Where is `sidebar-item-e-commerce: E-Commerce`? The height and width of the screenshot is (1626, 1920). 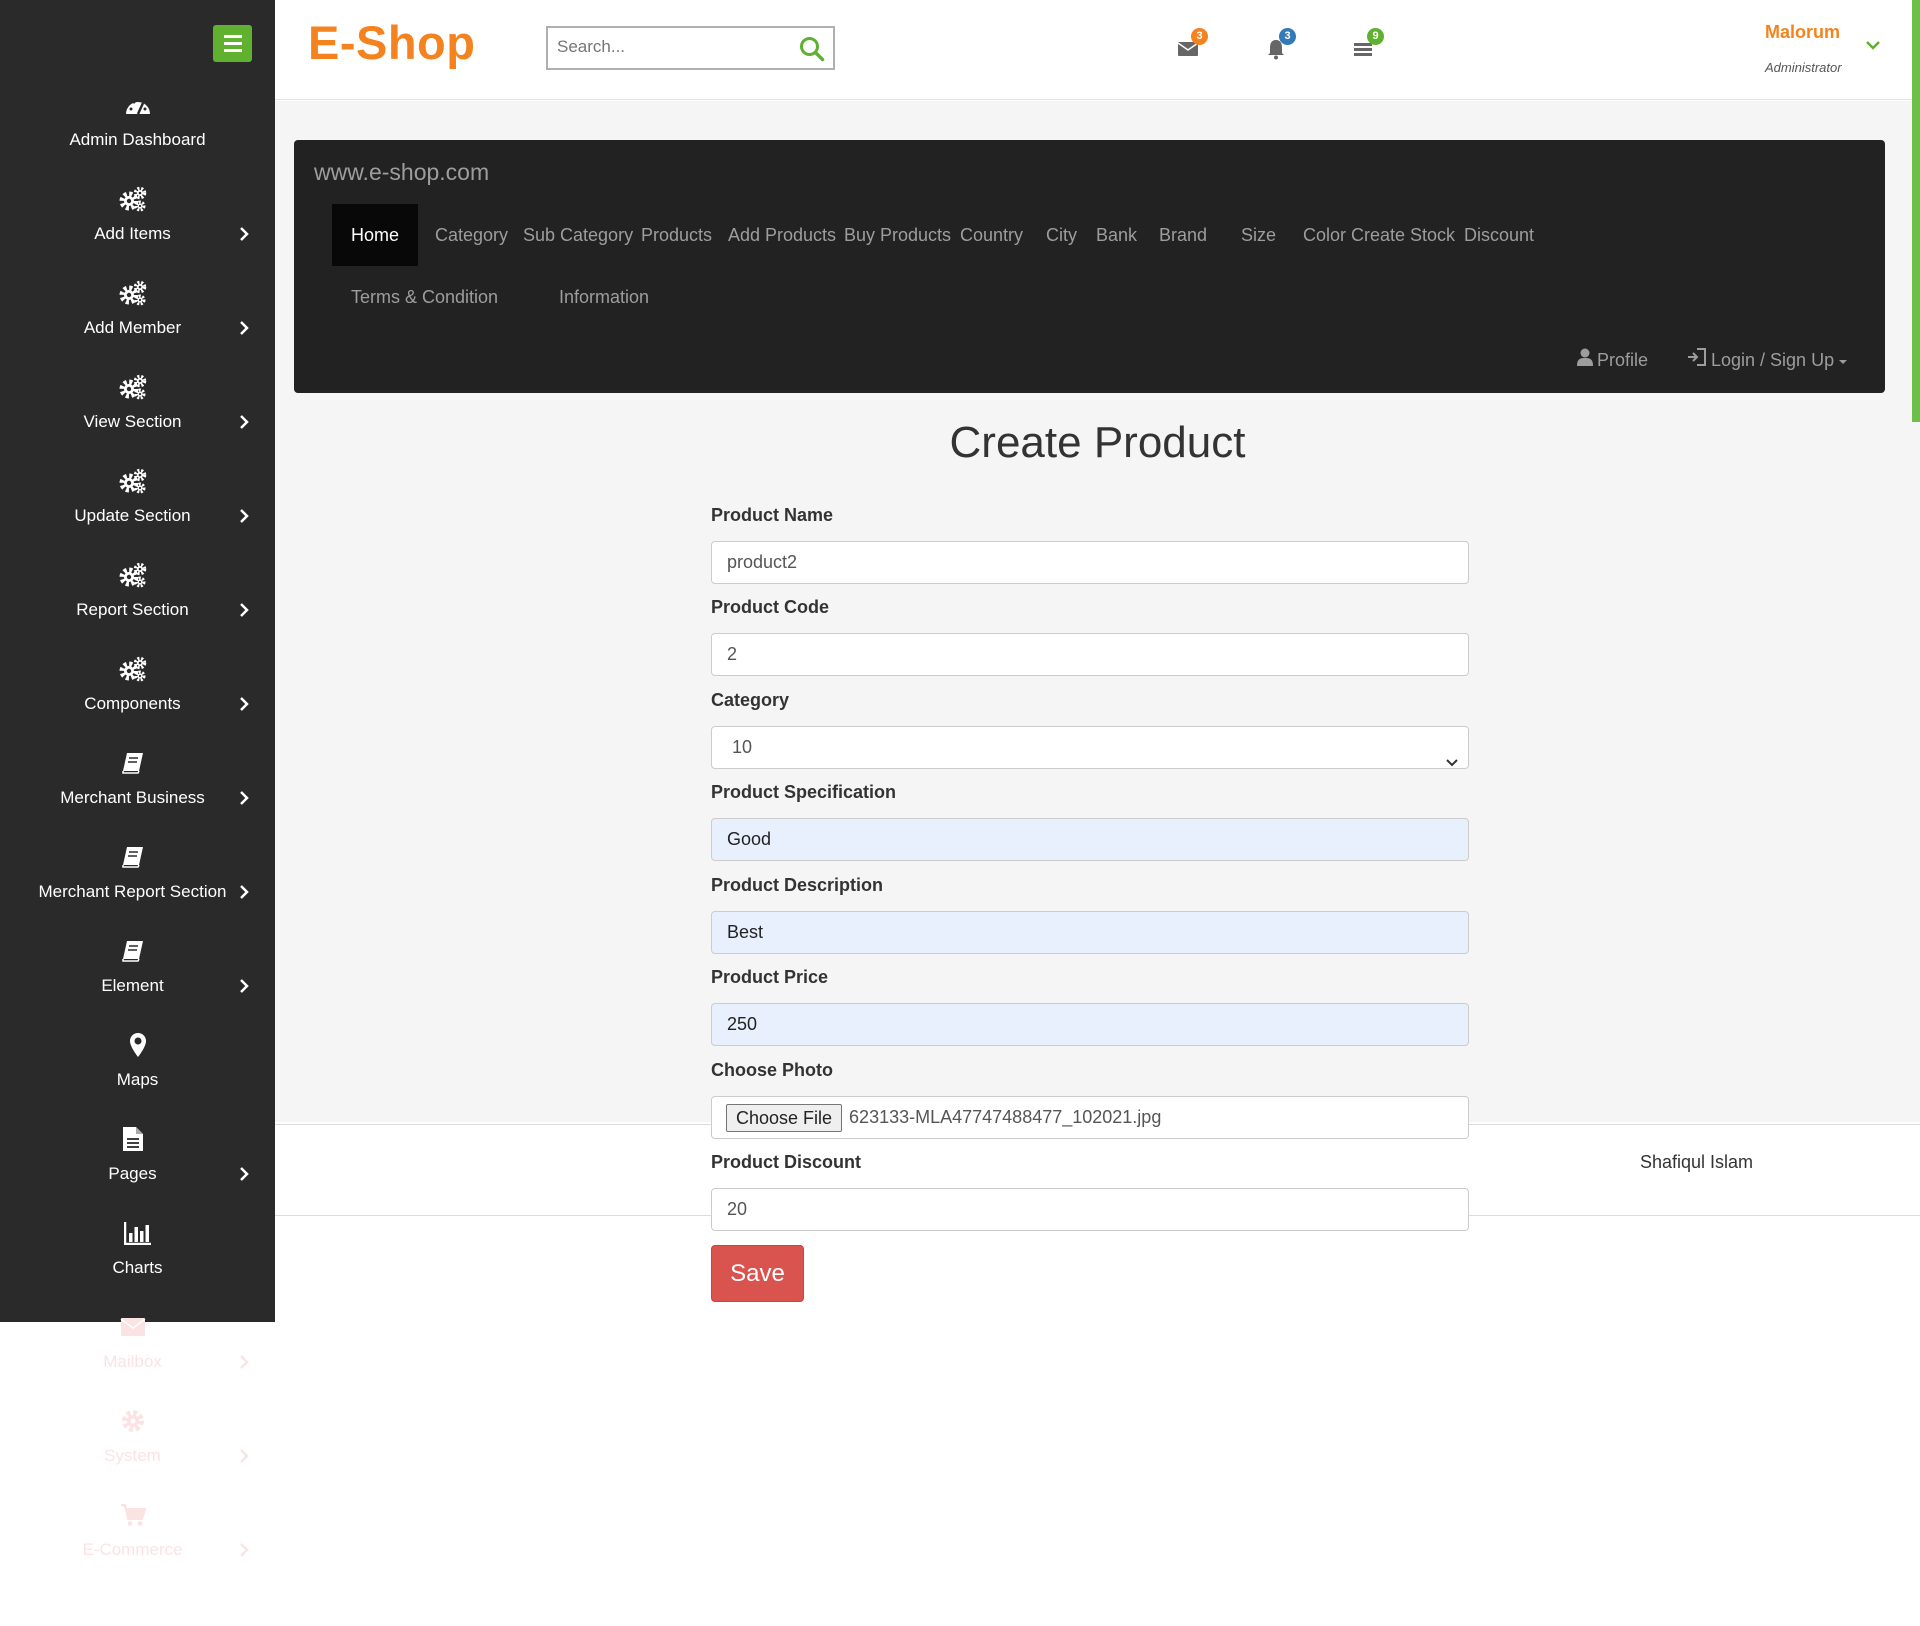 sidebar-item-e-commerce: E-Commerce is located at coordinates (137, 1547).